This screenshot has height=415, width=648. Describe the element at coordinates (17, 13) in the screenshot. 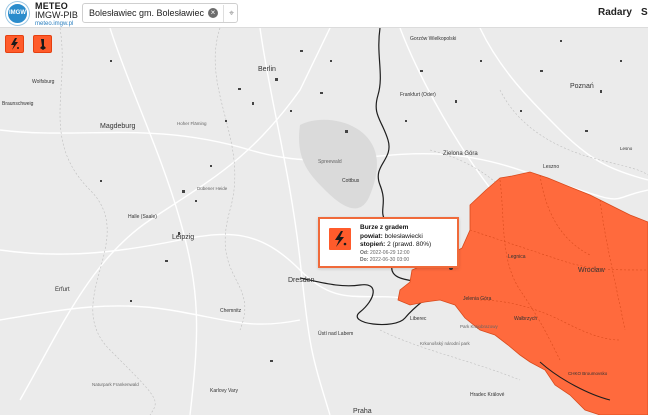

I see `imgw-logo: IMGW` at that location.